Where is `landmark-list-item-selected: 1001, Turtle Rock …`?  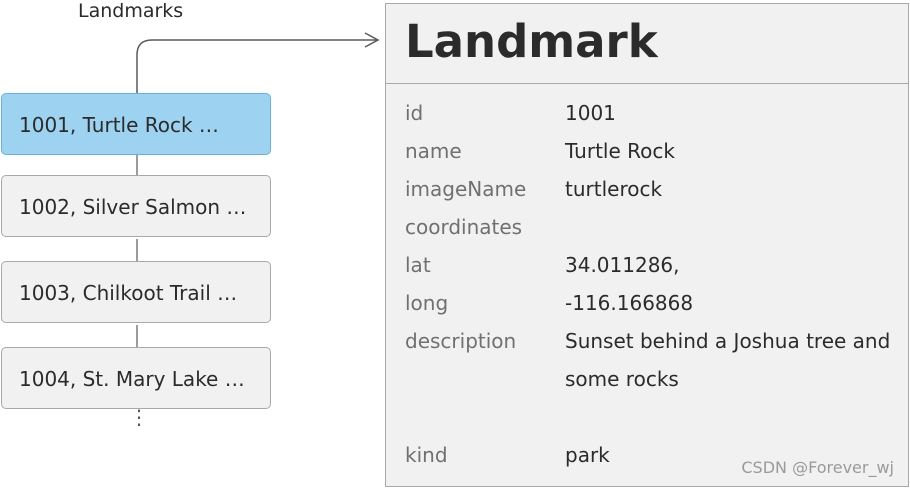
landmark-list-item-selected: 1001, Turtle Rock … is located at coordinates (136, 124).